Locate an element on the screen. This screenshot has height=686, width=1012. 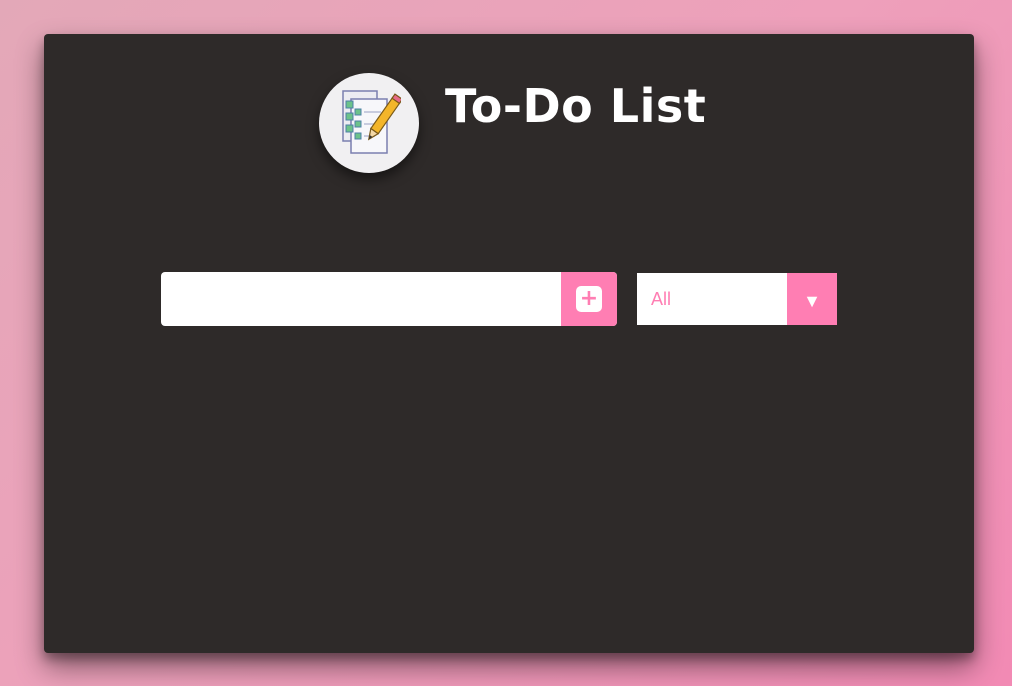
page-title: To-Do List is located at coordinates (576, 105).